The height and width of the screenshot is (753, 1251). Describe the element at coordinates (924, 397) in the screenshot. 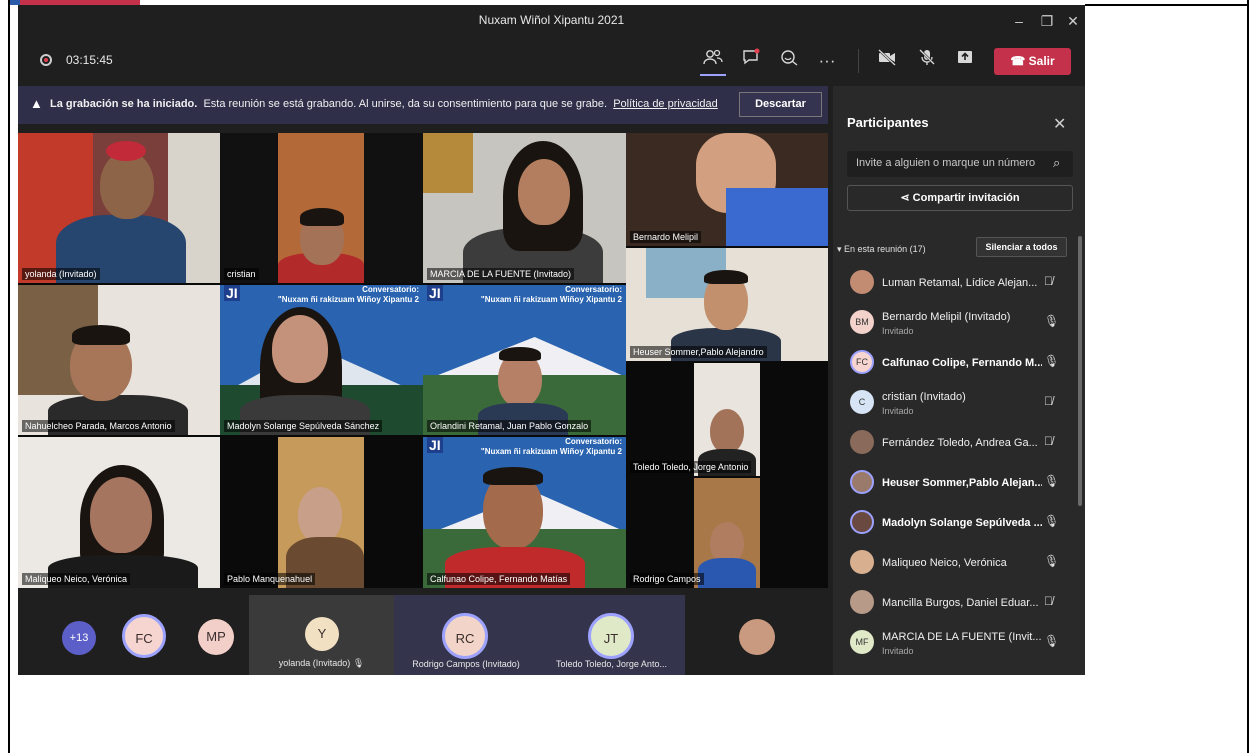

I see `participant-name: cristian (Invitado)` at that location.